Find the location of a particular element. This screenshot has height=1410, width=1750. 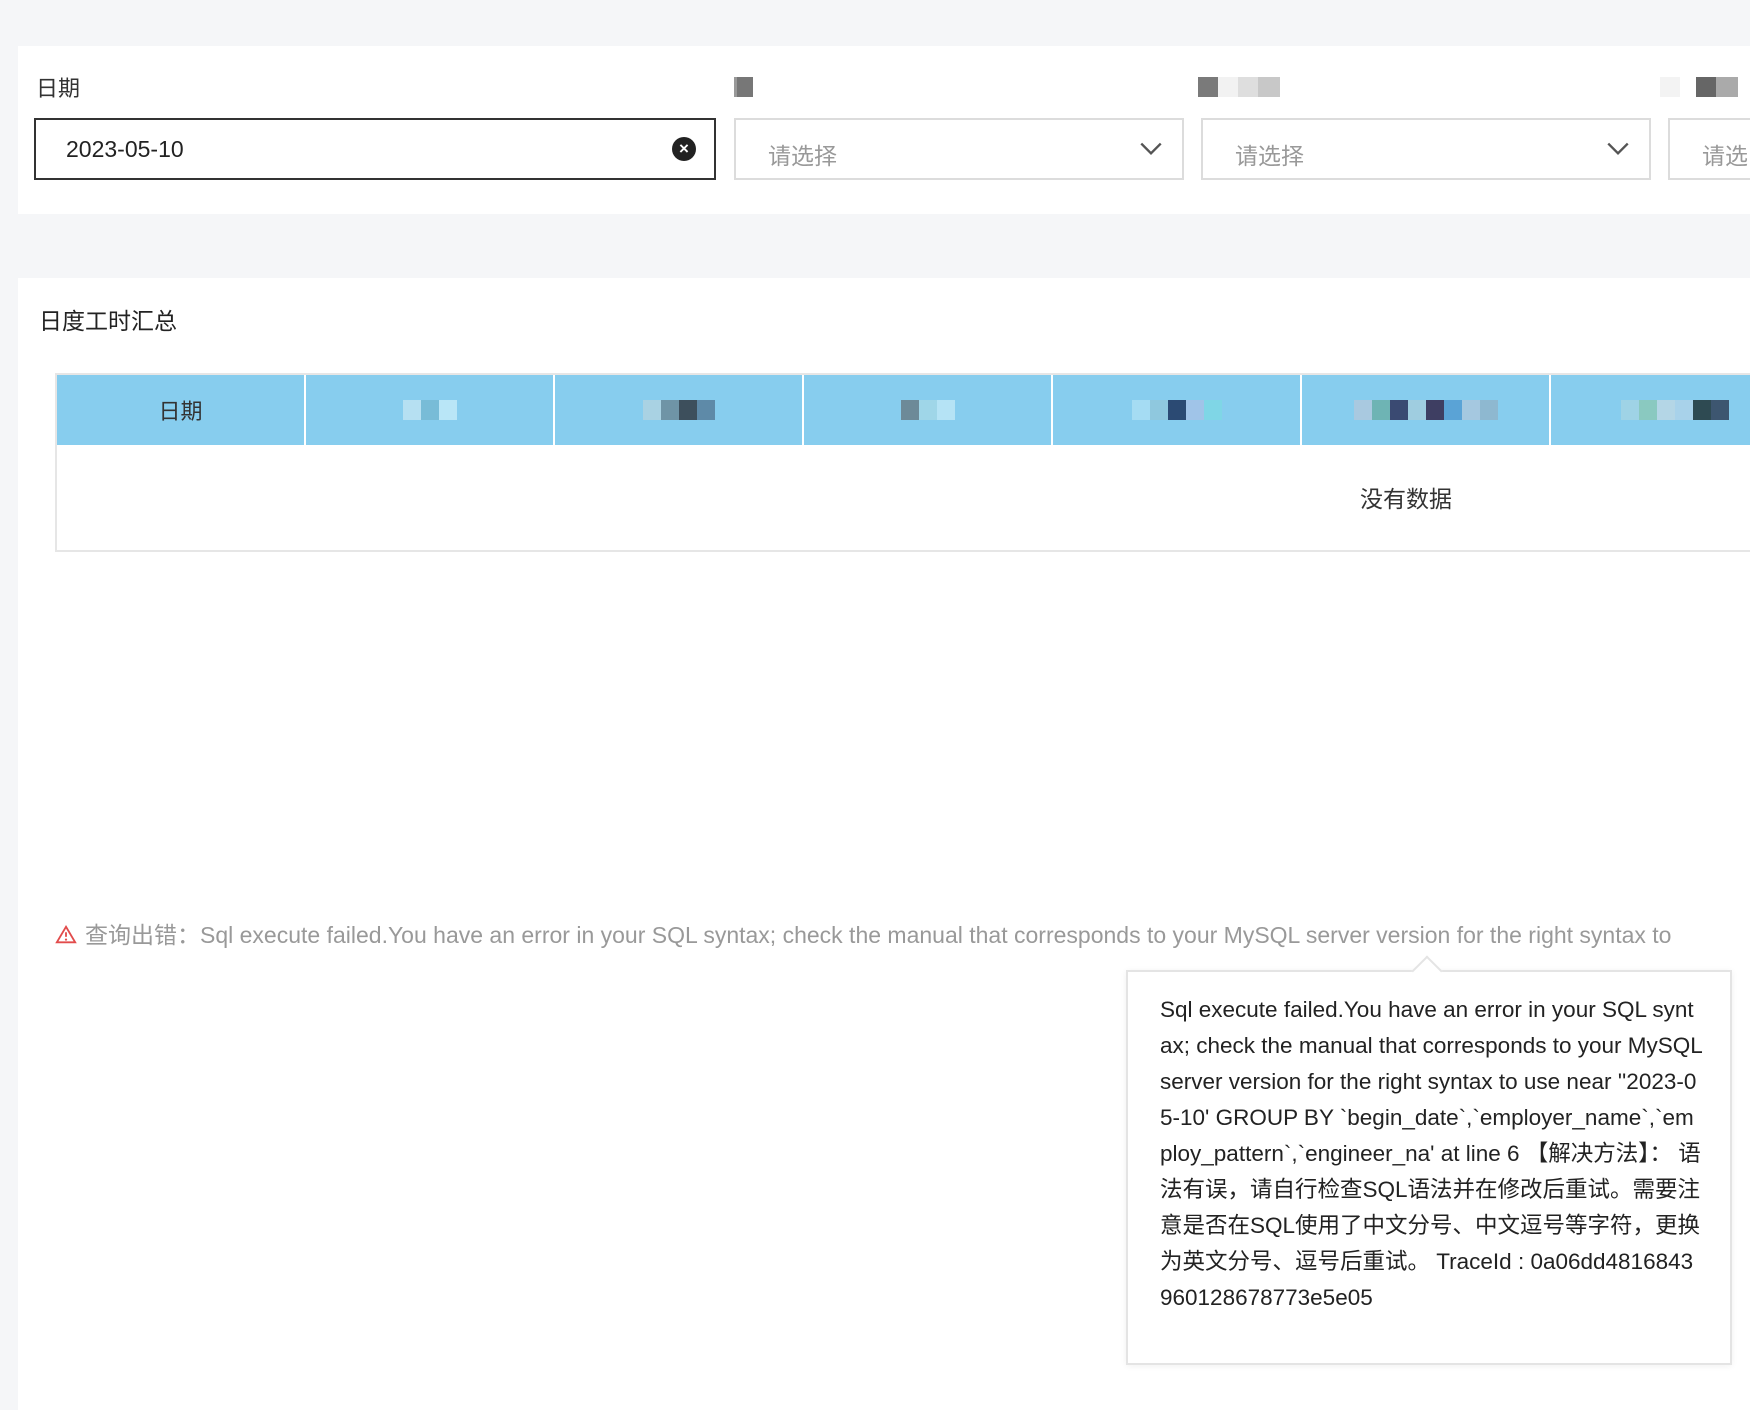

empty-state-text: 没有数据 is located at coordinates (1406, 499).